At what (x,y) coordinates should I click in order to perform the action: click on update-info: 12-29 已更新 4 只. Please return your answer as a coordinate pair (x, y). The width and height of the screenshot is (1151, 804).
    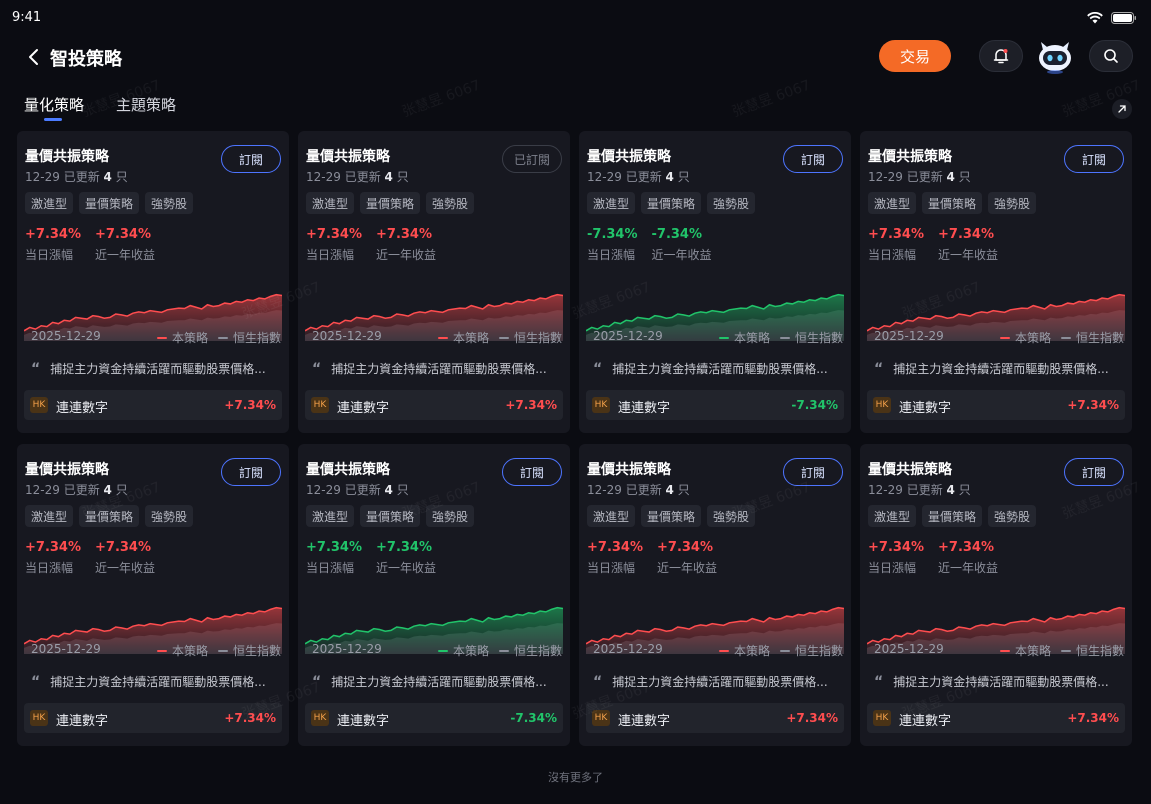
    Looking at the image, I should click on (638, 489).